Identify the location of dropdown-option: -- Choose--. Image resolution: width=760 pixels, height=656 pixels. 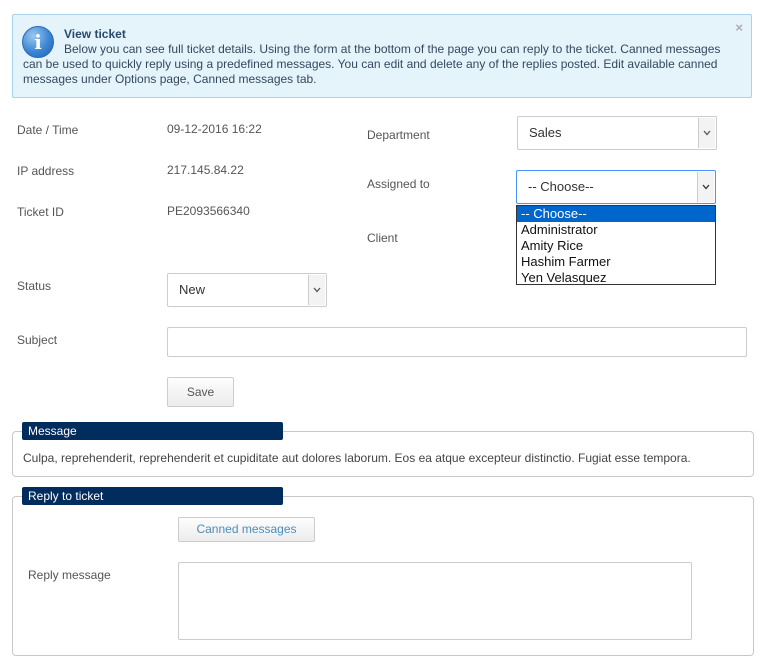
(616, 214).